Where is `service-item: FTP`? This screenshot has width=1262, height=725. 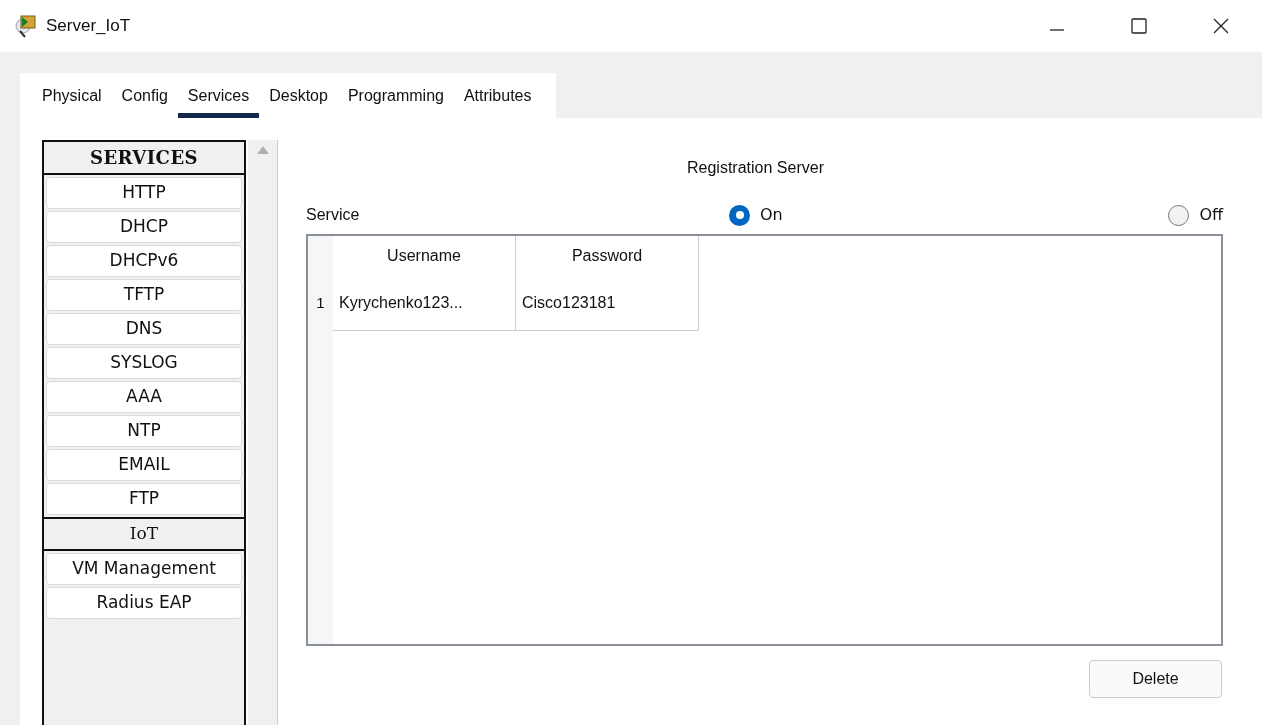
service-item: FTP is located at coordinates (144, 499).